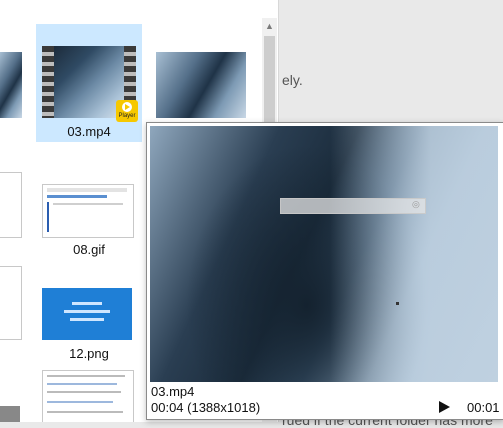 This screenshot has width=503, height=428. Describe the element at coordinates (397, 303) in the screenshot. I see `mouse-cursor` at that location.